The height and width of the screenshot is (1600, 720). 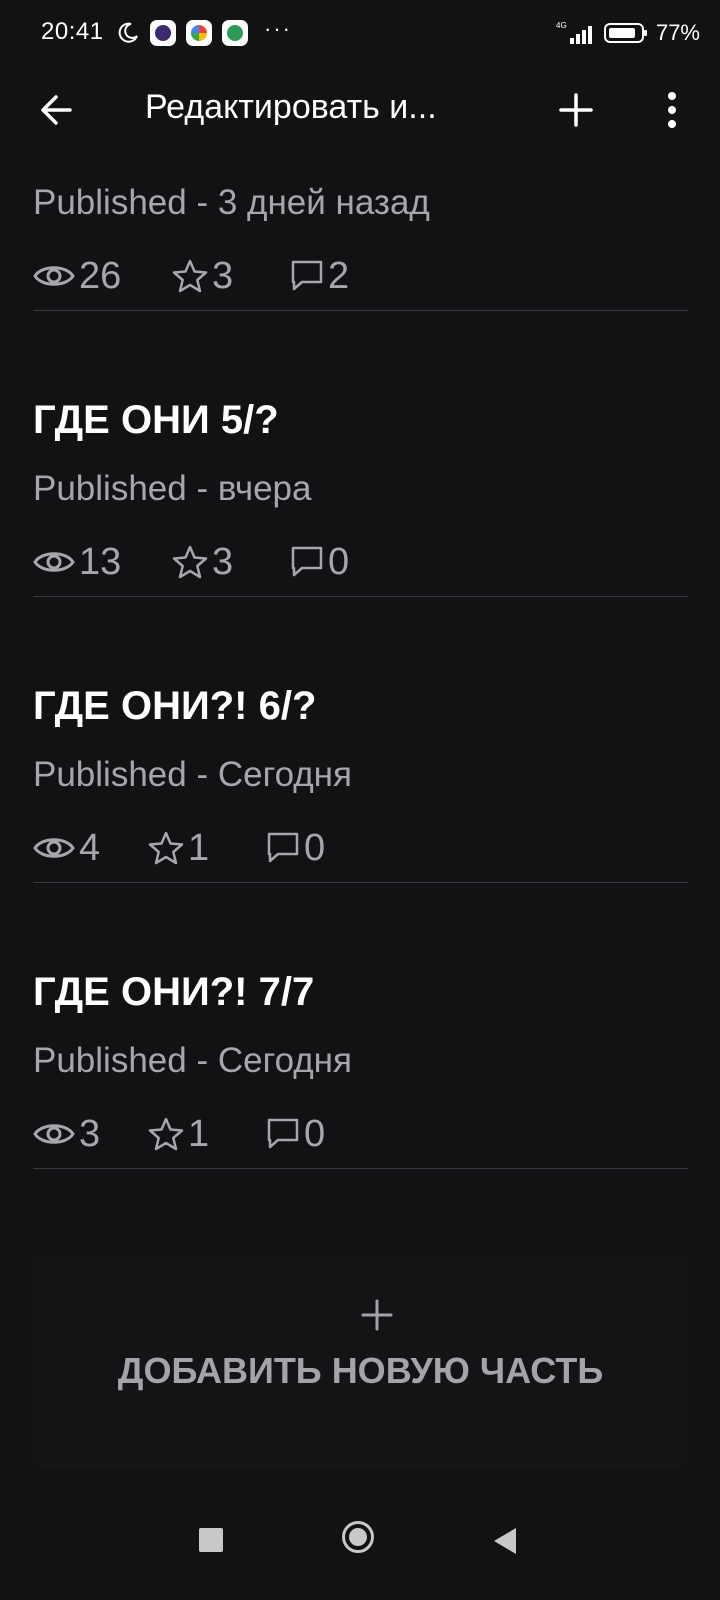 What do you see at coordinates (211, 1540) in the screenshot?
I see `recent-apps-button` at bounding box center [211, 1540].